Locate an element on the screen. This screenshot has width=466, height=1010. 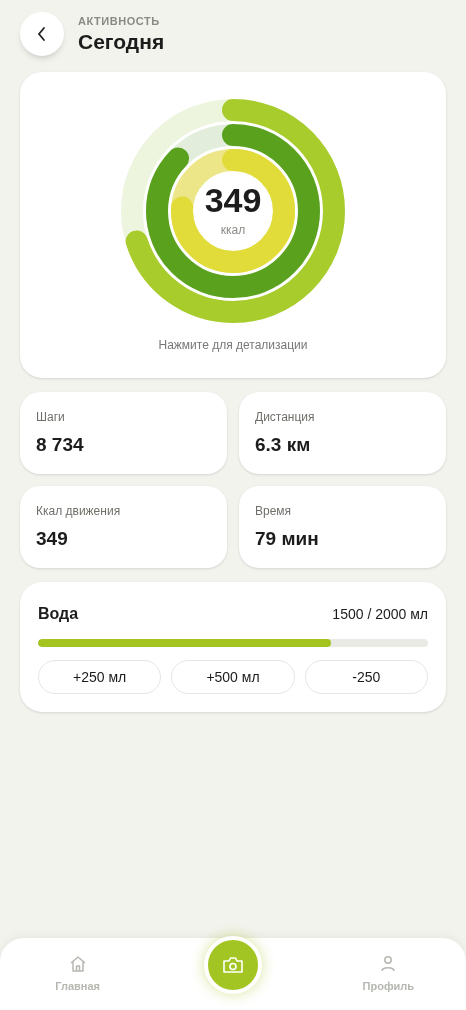
stat-value: 349 is located at coordinates (52, 538).